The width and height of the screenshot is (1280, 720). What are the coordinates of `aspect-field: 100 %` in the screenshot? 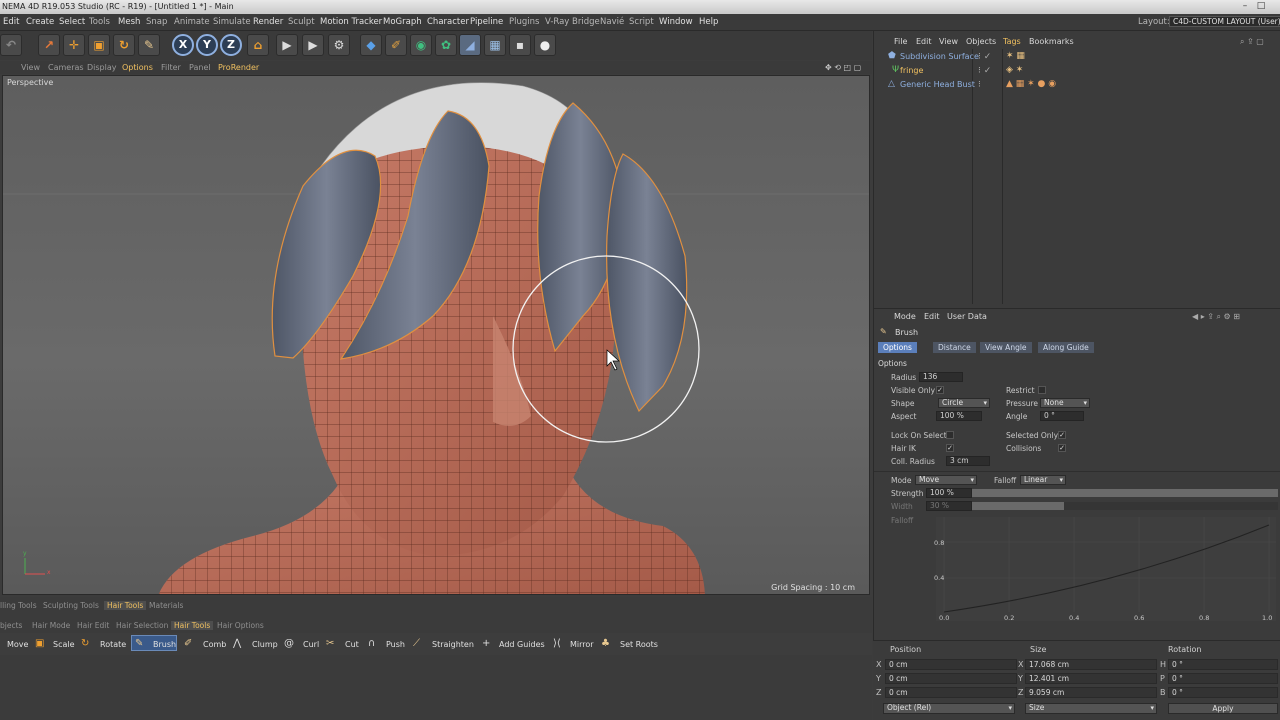 It's located at (959, 416).